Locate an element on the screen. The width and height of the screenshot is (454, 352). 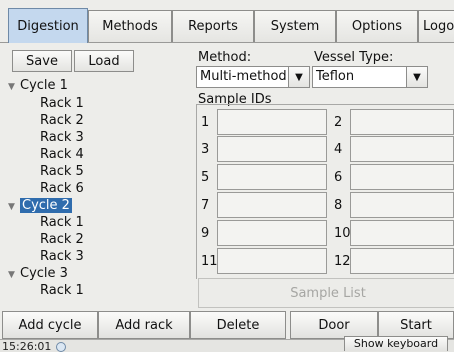
tree-item-cycle-1: ▼ Cycle 1 is located at coordinates (38, 85).